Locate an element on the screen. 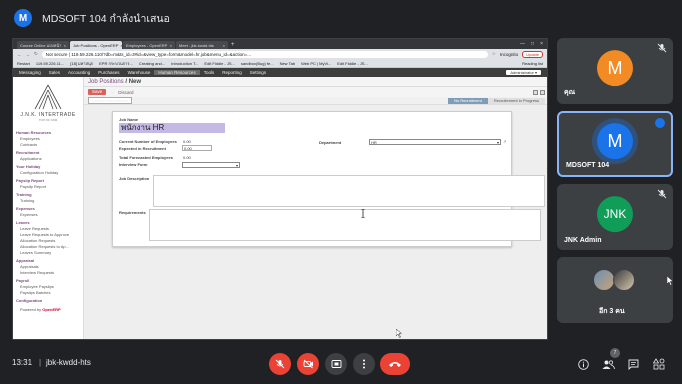 The image size is (682, 384). sidebar-section-heading: Recruitment is located at coordinates (49, 152).